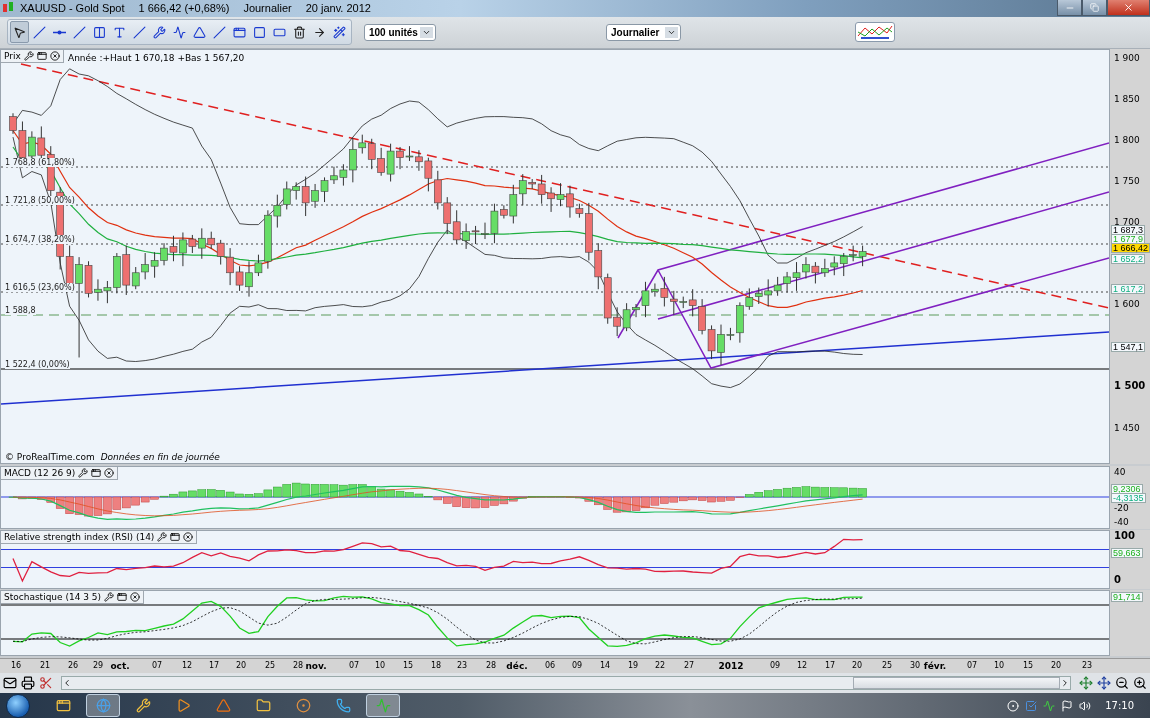  What do you see at coordinates (1122, 683) in the screenshot?
I see `zoom-out-icon` at bounding box center [1122, 683].